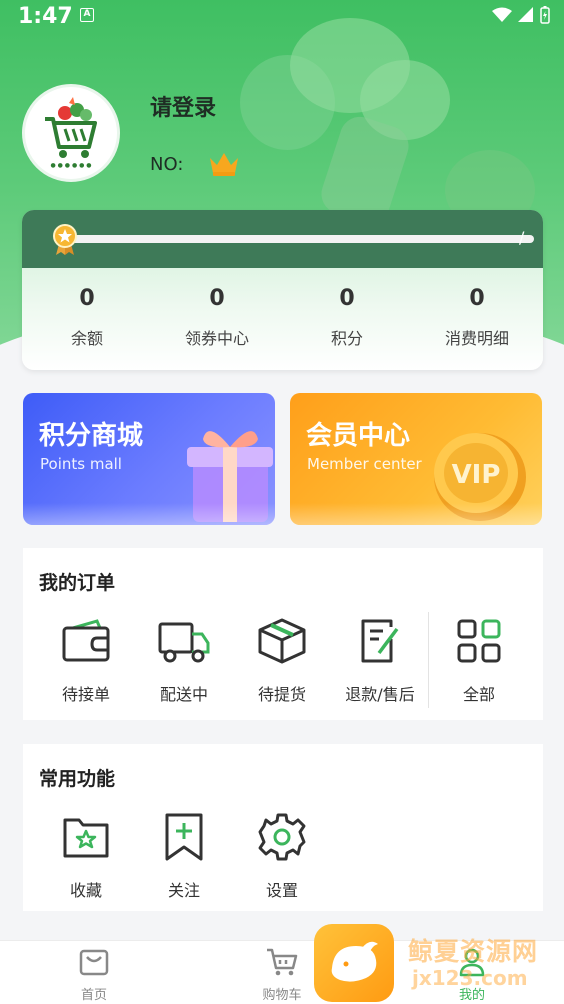 Image resolution: width=564 pixels, height=1004 pixels. I want to click on crown-icon, so click(224, 164).